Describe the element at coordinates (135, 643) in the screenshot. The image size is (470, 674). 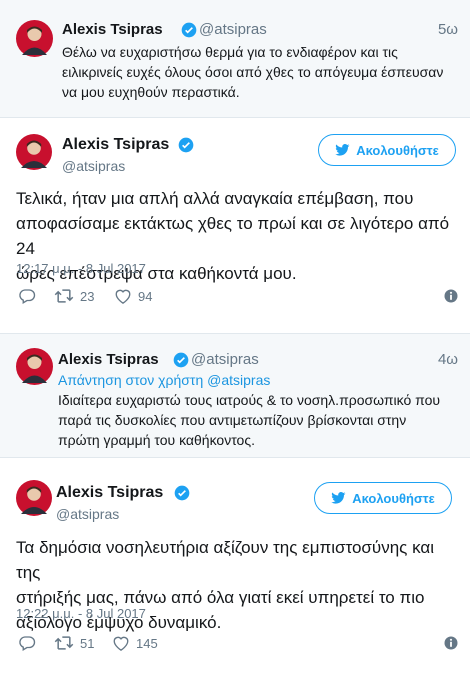
I see `like-button: 145` at that location.